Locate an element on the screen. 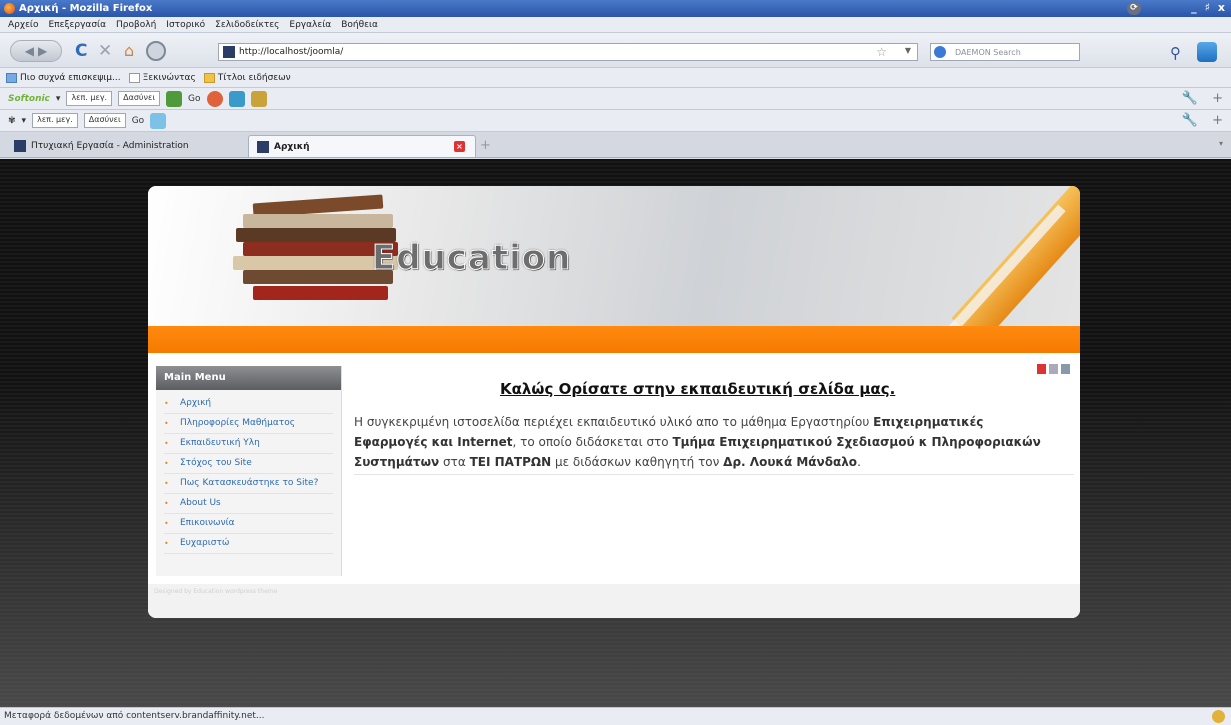 The height and width of the screenshot is (725, 1231). new-tab-icon: + is located at coordinates (485, 145).